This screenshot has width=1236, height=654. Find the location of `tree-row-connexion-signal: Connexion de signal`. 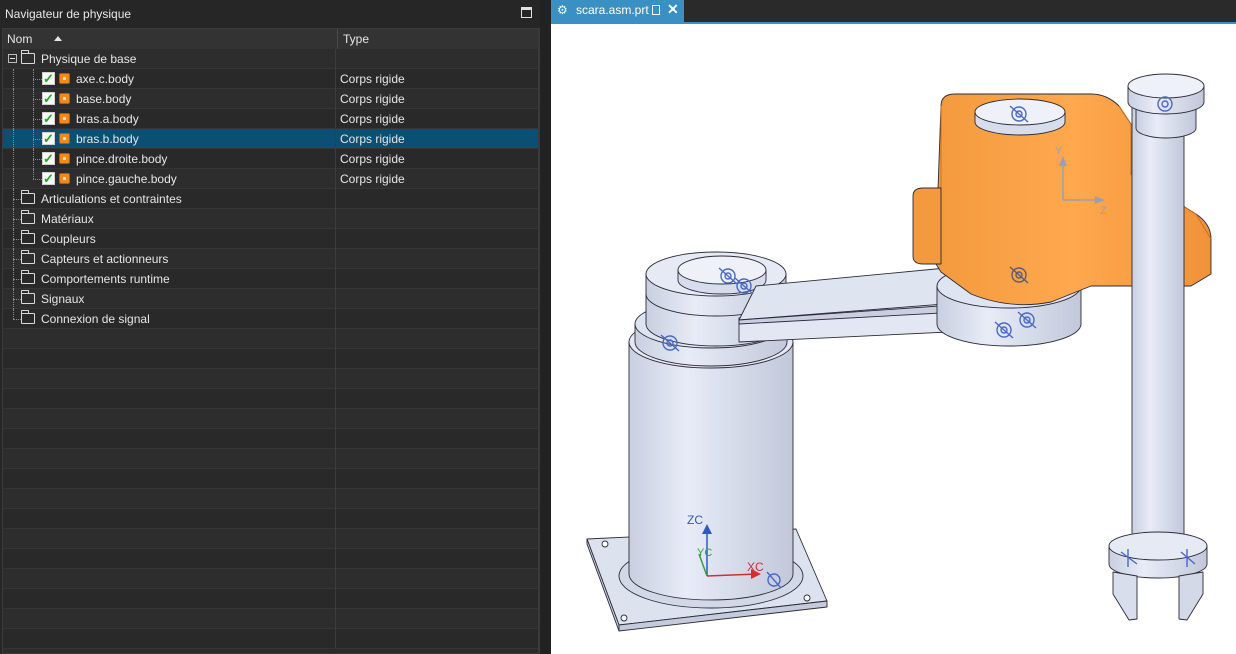

tree-row-connexion-signal: Connexion de signal is located at coordinates (270, 319).